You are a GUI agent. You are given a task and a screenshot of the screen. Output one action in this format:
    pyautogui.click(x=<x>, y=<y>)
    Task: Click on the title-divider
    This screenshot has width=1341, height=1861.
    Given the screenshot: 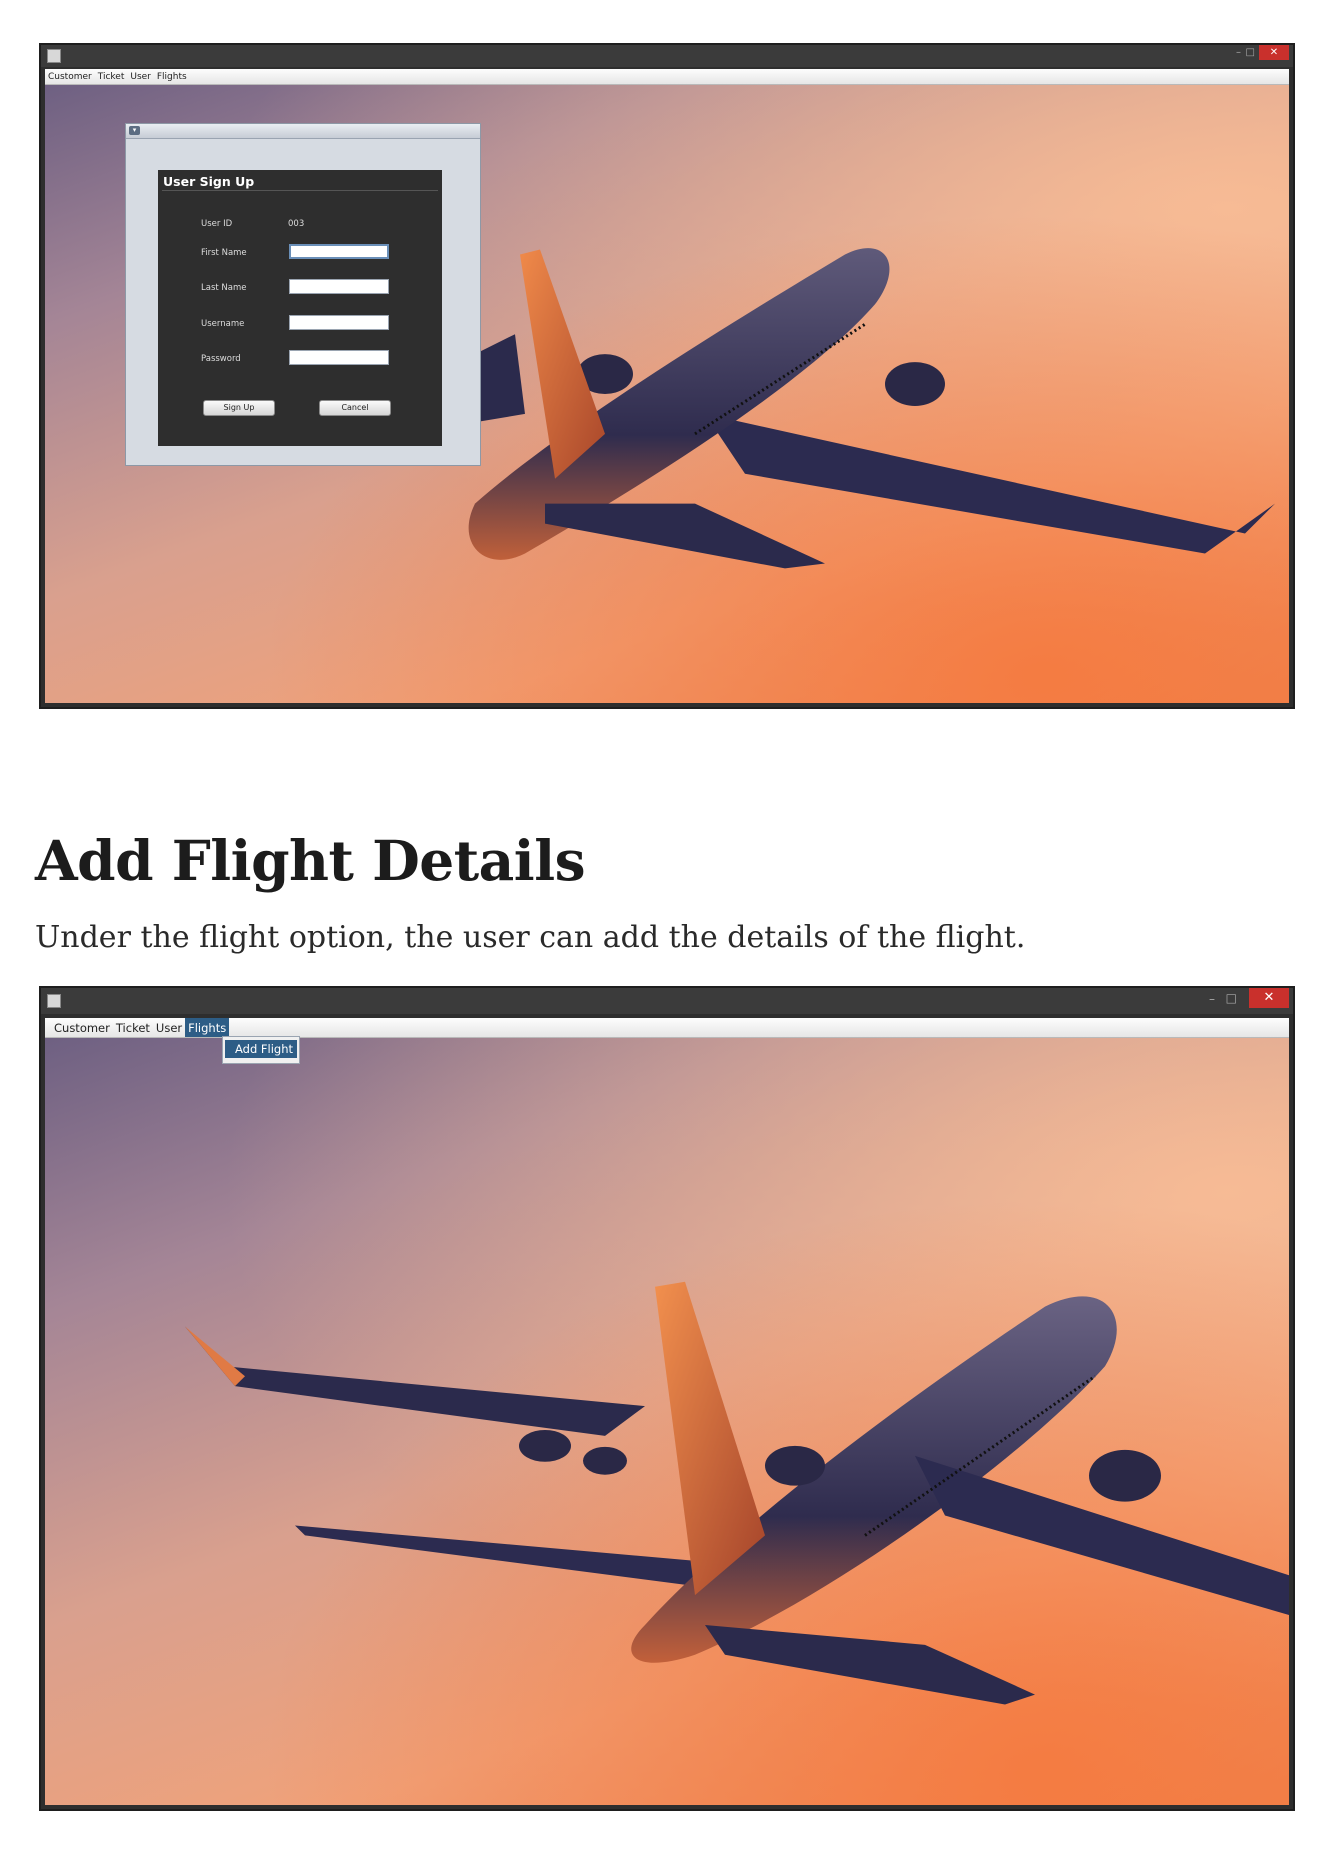 What is the action you would take?
    pyautogui.click(x=300, y=190)
    